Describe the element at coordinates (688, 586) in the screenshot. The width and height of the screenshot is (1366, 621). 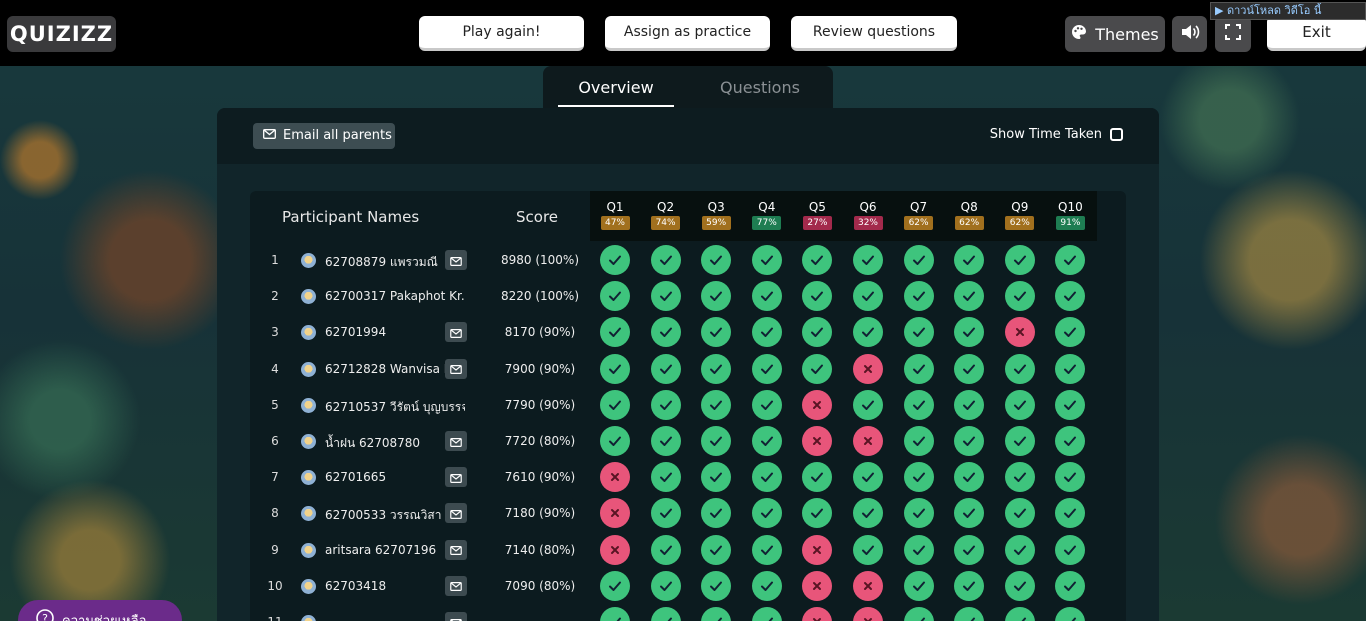
I see `table-row: 10 62703418 7090 (80%)` at that location.